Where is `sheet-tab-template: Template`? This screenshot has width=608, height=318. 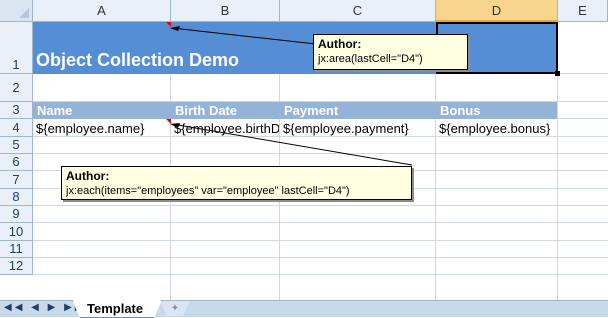
sheet-tab-template: Template is located at coordinates (117, 309).